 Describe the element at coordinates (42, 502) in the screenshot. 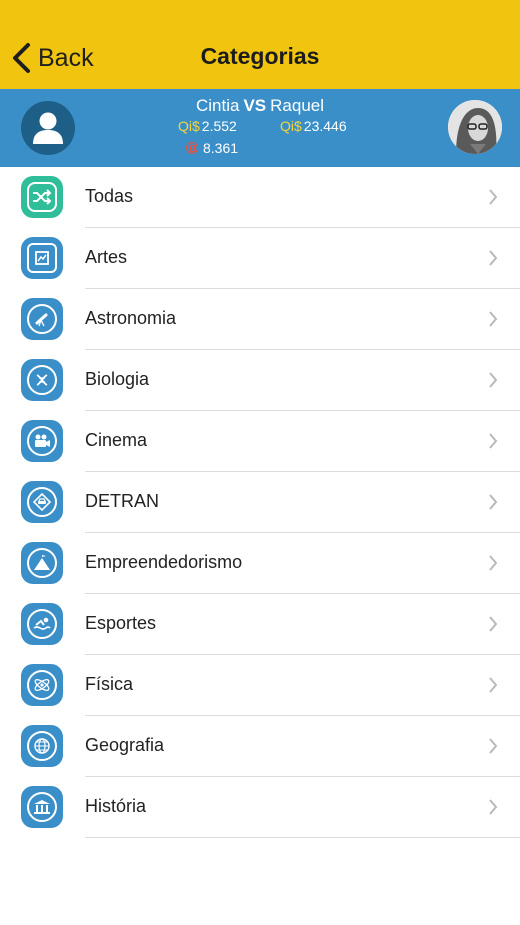

I see `car-sign-icon` at that location.